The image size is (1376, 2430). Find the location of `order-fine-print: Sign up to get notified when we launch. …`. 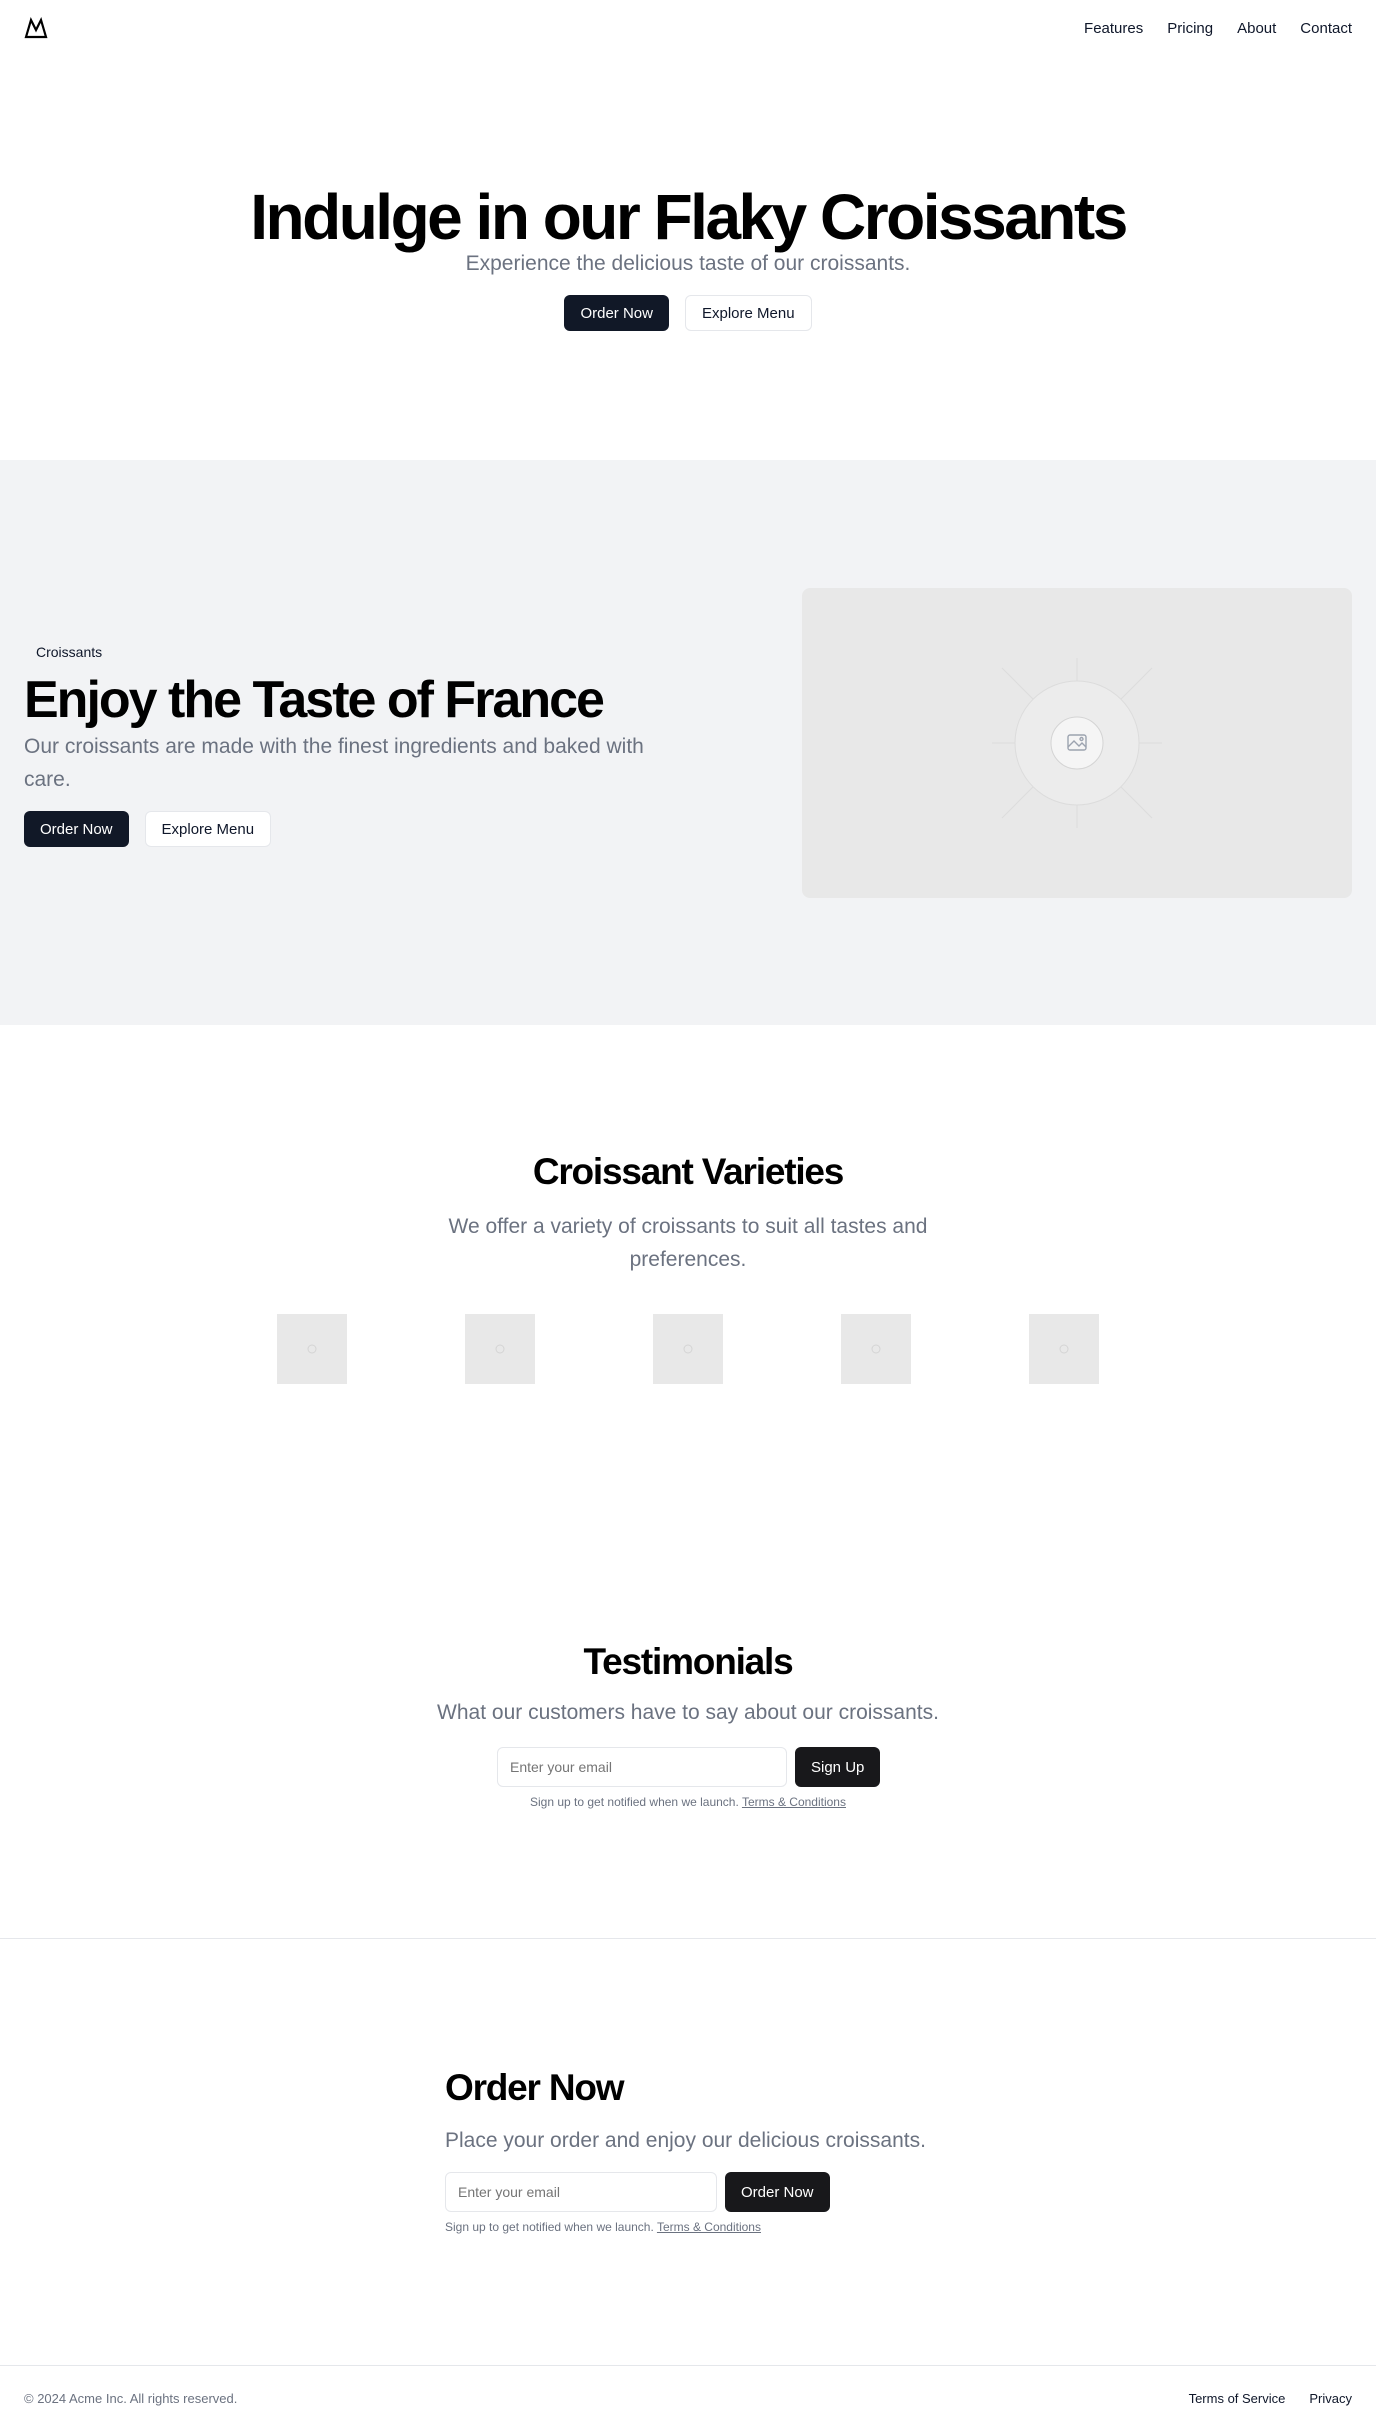

order-fine-print: Sign up to get notified when we launch. … is located at coordinates (603, 2227).